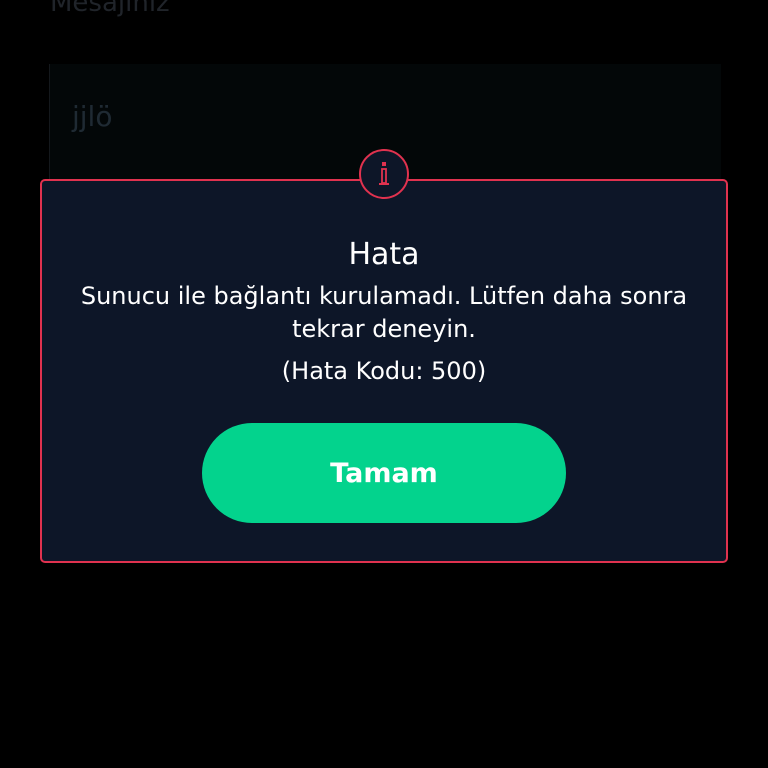 The image size is (768, 768). I want to click on message-field-label: Mesajınız, so click(110, 9).